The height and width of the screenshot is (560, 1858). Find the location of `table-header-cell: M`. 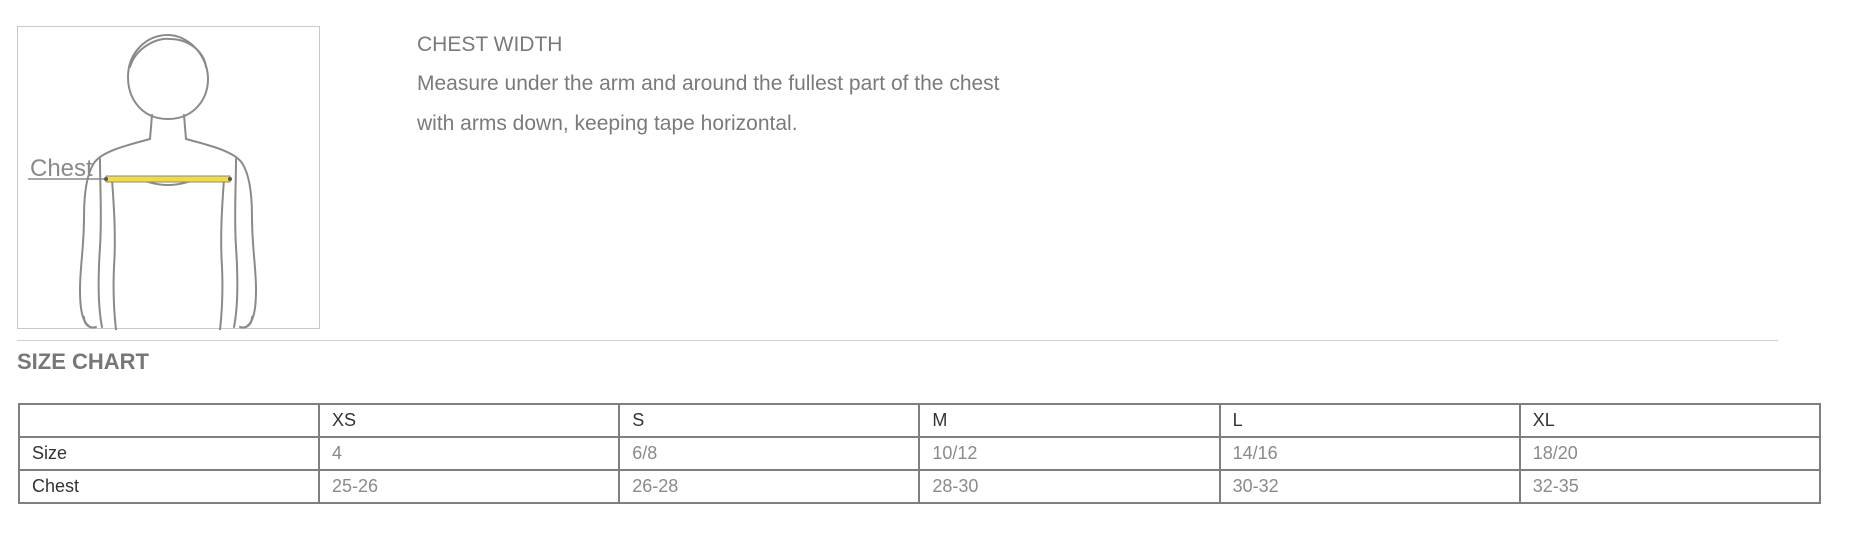

table-header-cell: M is located at coordinates (1069, 420).